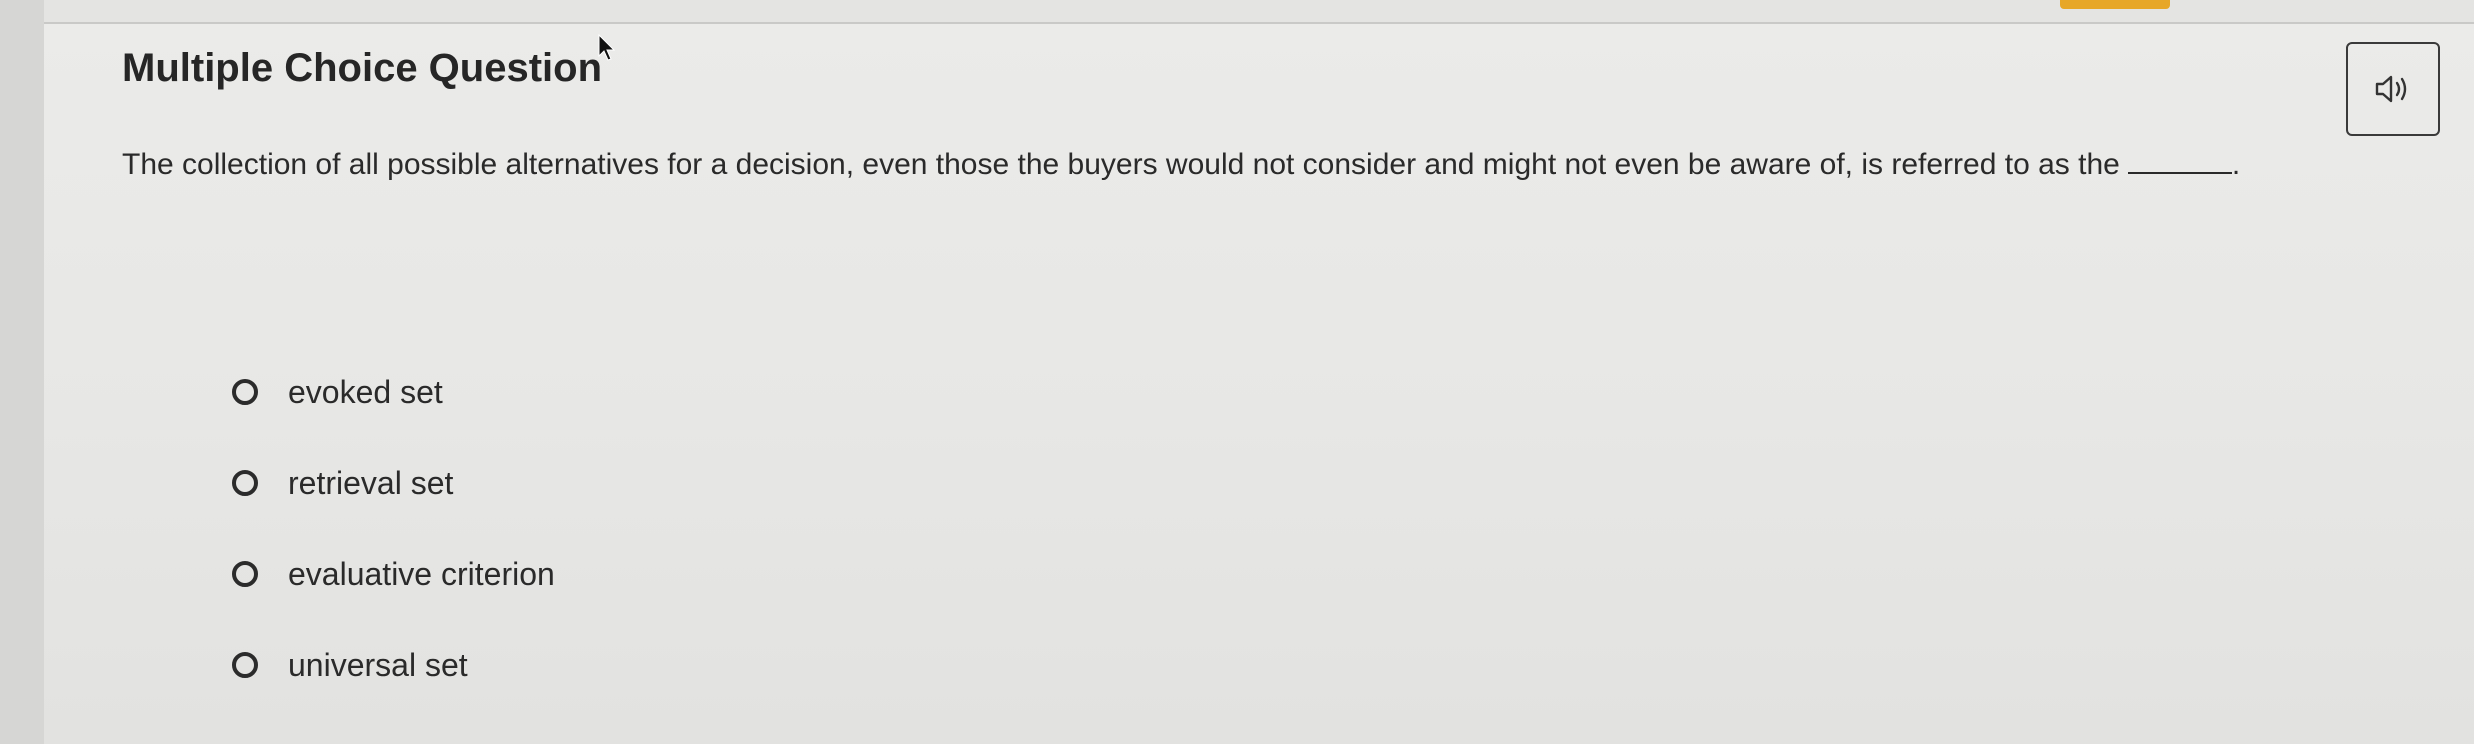 This screenshot has height=744, width=2474. I want to click on question-period: ., so click(2236, 164).